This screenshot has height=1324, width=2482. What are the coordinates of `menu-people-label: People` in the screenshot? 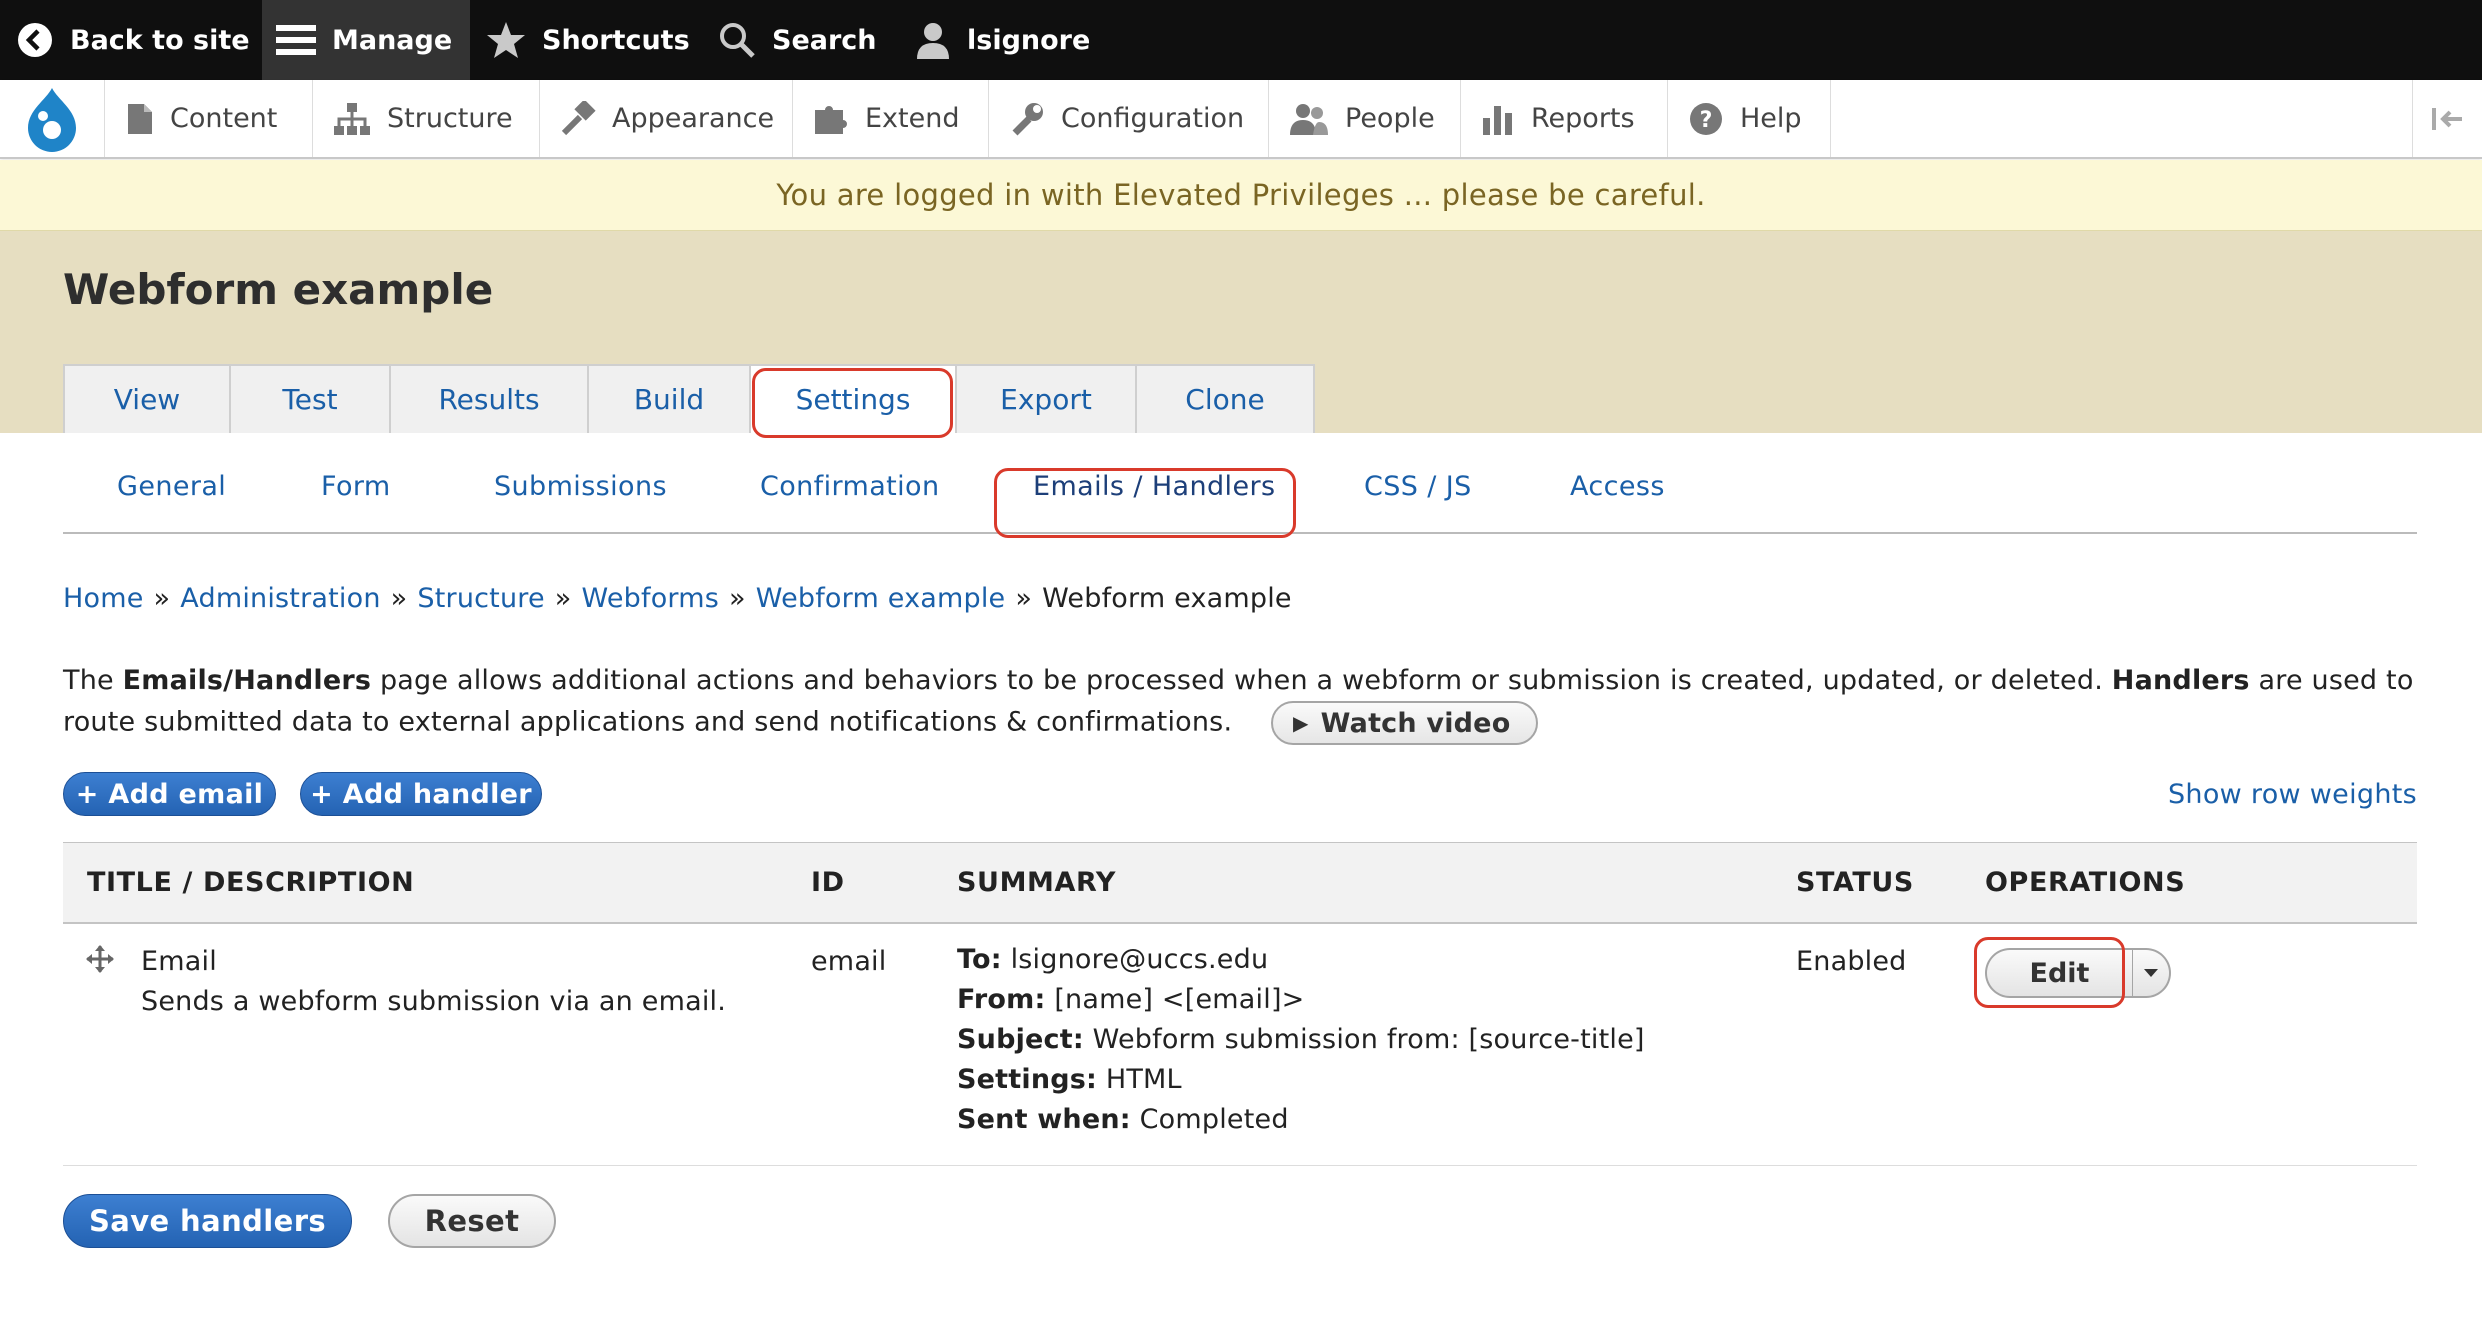 It's located at (1390, 118).